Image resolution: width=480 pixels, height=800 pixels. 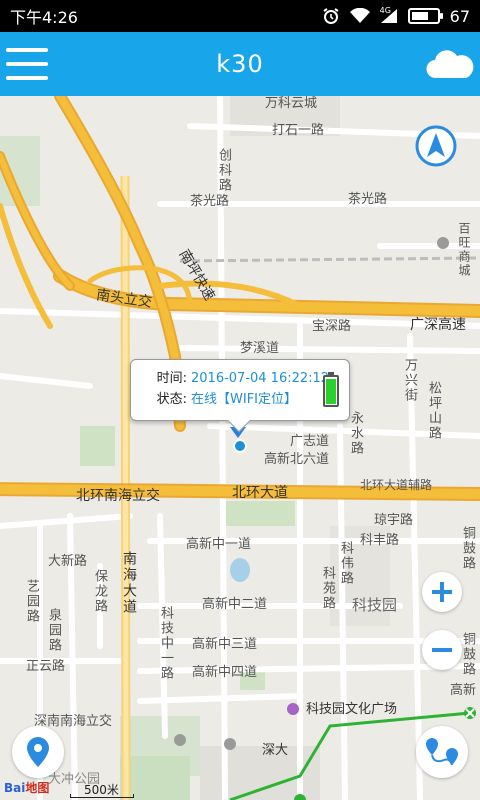 I want to click on zoom-in-plus-icon, so click(x=442, y=592).